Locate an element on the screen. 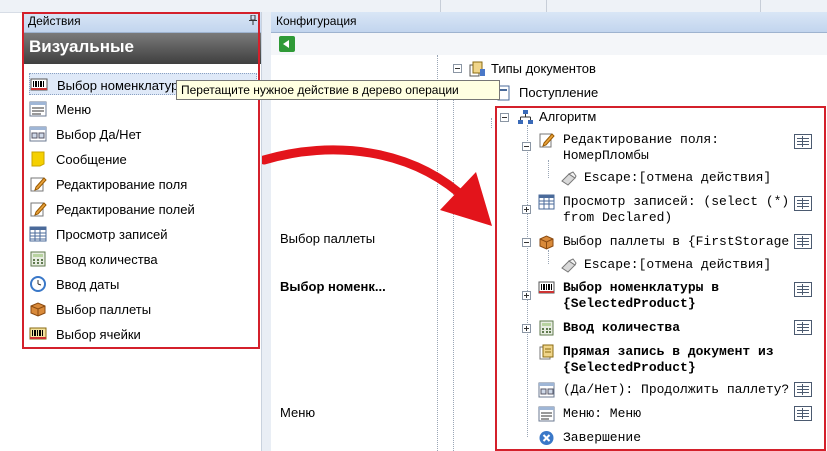 The width and height of the screenshot is (827, 451). tree-node-label: Выбор номенклатуры в is located at coordinates (641, 287).